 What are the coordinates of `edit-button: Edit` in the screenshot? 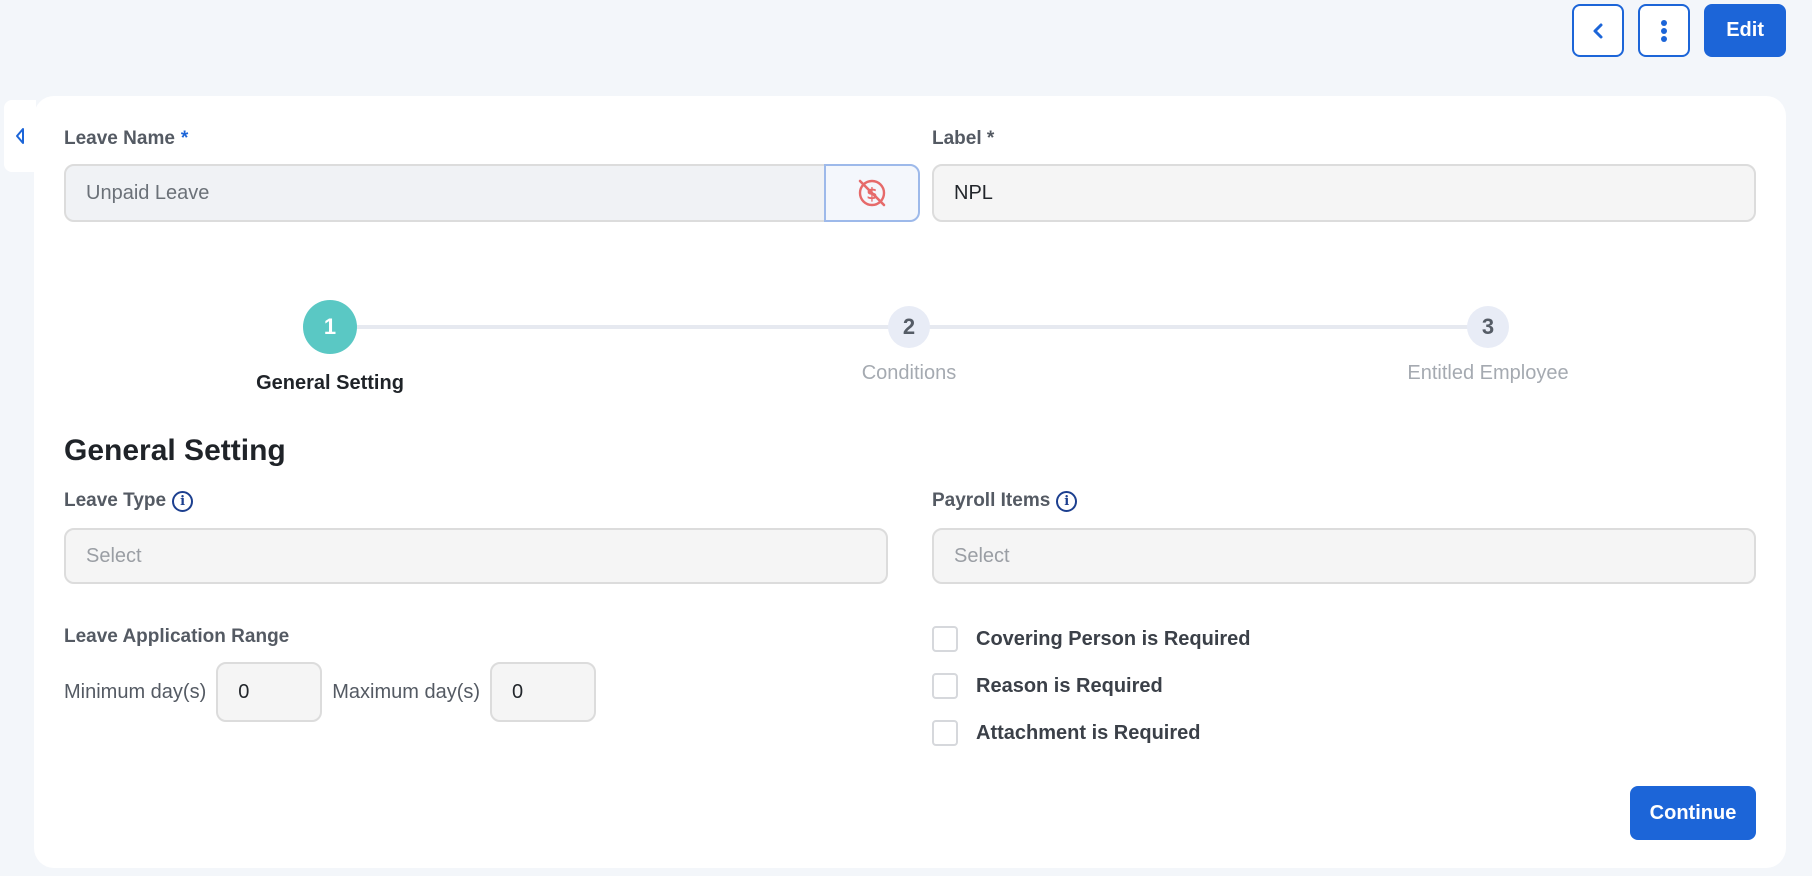 It's located at (1745, 30).